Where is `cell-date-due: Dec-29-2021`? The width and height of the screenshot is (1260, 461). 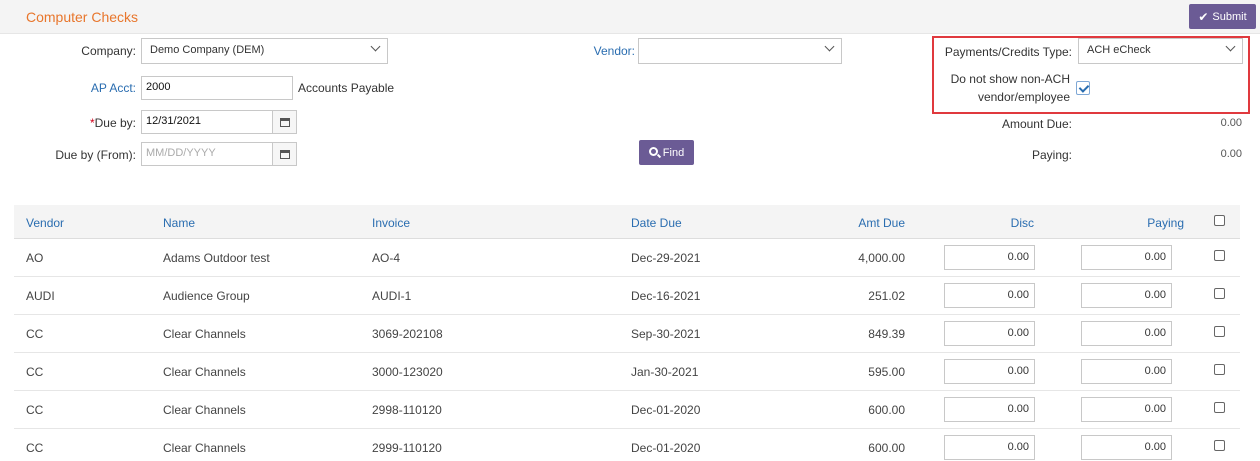
cell-date-due: Dec-29-2021 is located at coordinates (666, 258).